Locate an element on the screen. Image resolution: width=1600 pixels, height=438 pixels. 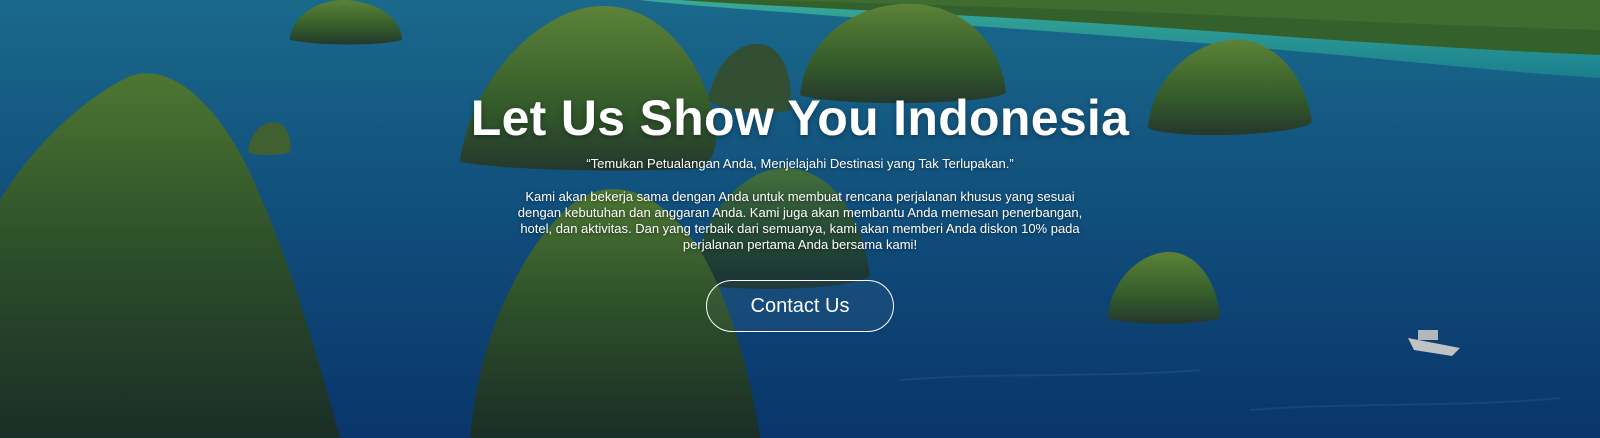
hero-title: Let Us Show You Indonesia is located at coordinates (800, 118).